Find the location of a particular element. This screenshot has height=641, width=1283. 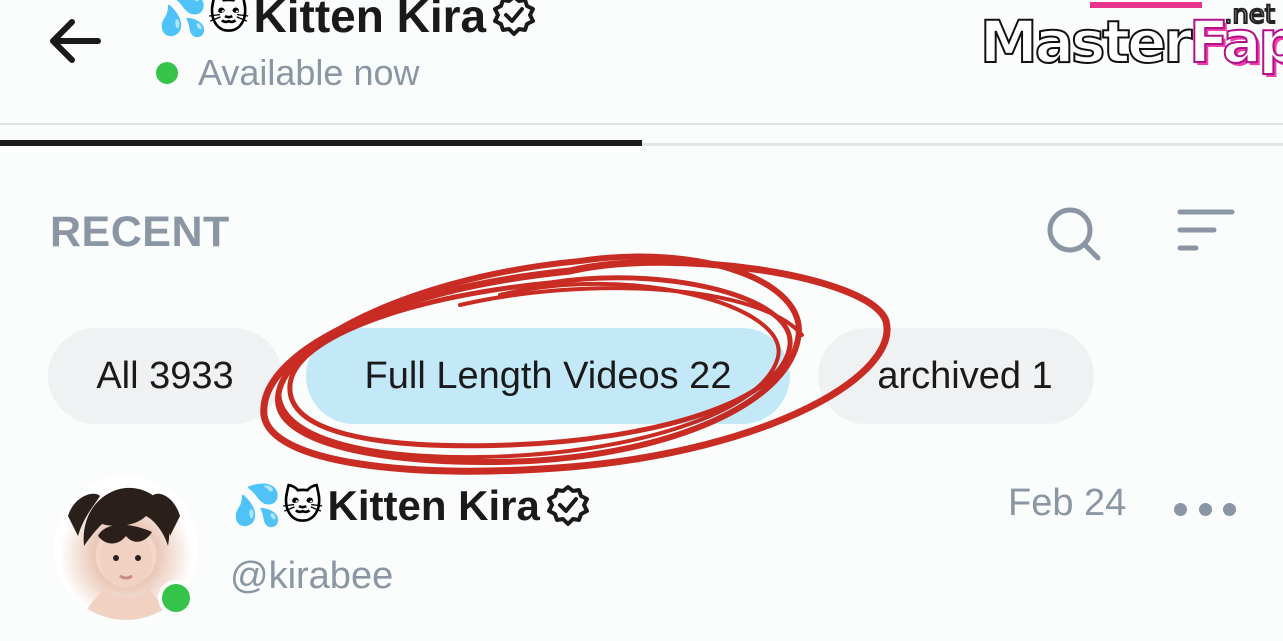

post-date: Feb 24 is located at coordinates (1067, 503).